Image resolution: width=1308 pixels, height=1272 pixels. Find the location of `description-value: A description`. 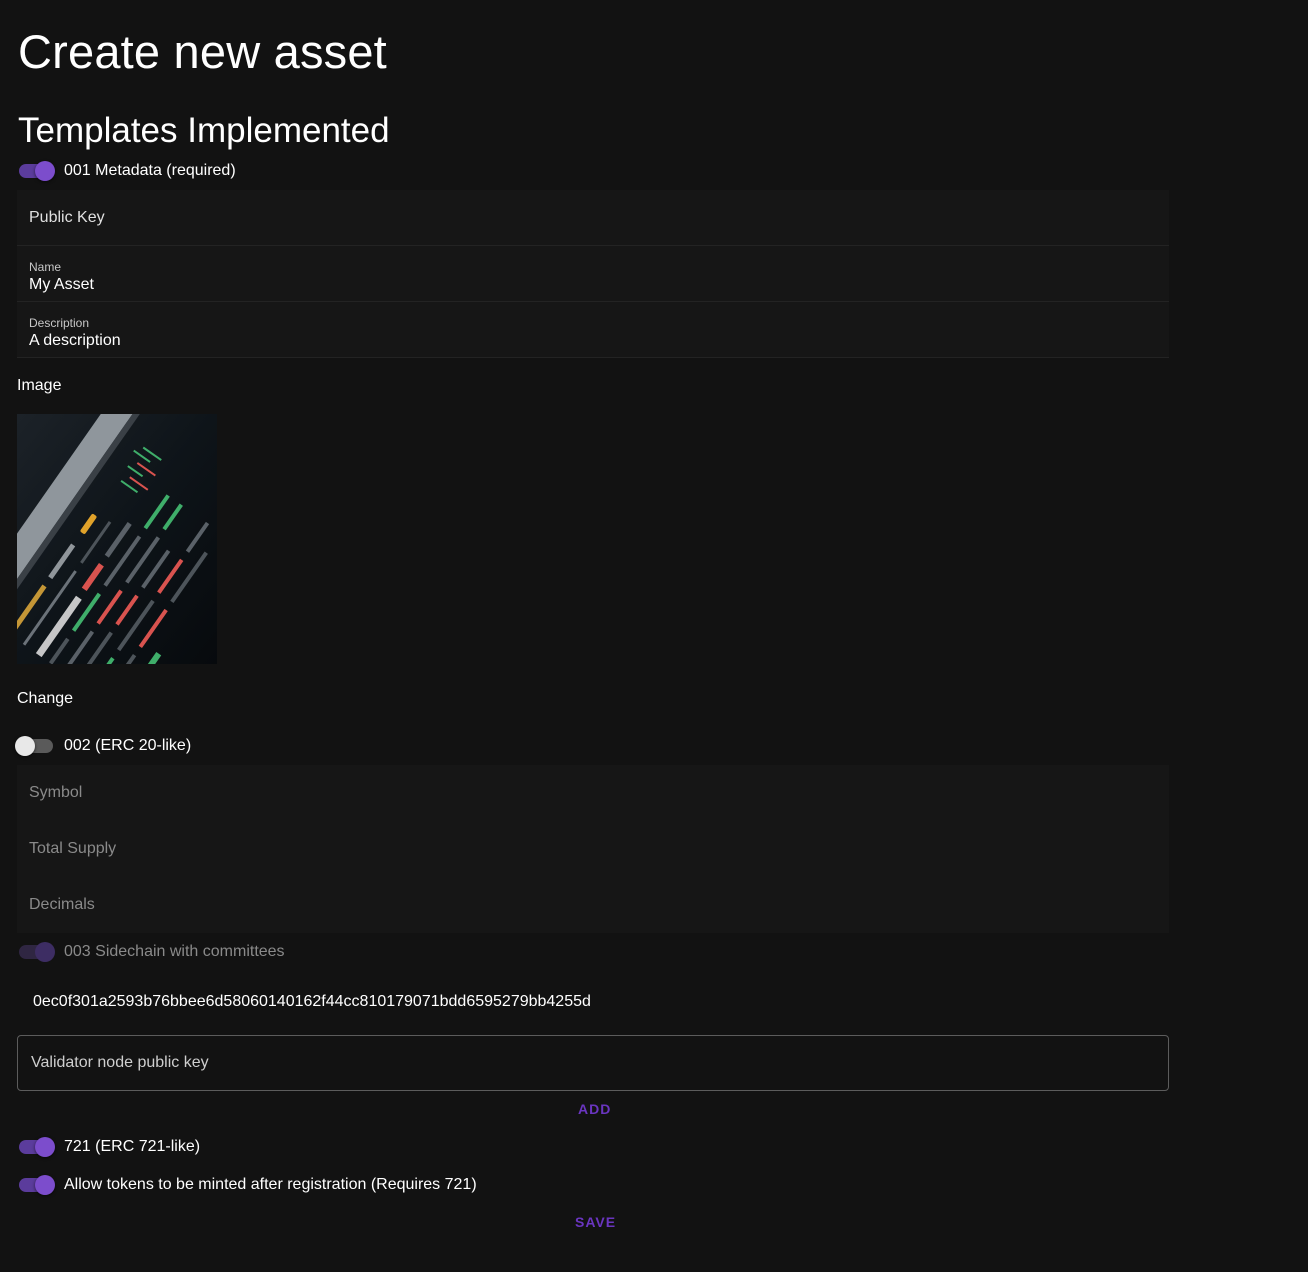

description-value: A description is located at coordinates (75, 340).